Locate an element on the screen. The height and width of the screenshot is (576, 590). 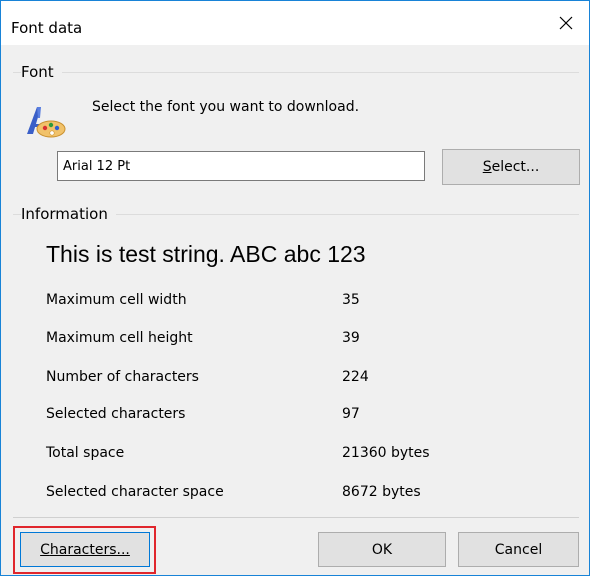
font-name-field is located at coordinates (241, 166).